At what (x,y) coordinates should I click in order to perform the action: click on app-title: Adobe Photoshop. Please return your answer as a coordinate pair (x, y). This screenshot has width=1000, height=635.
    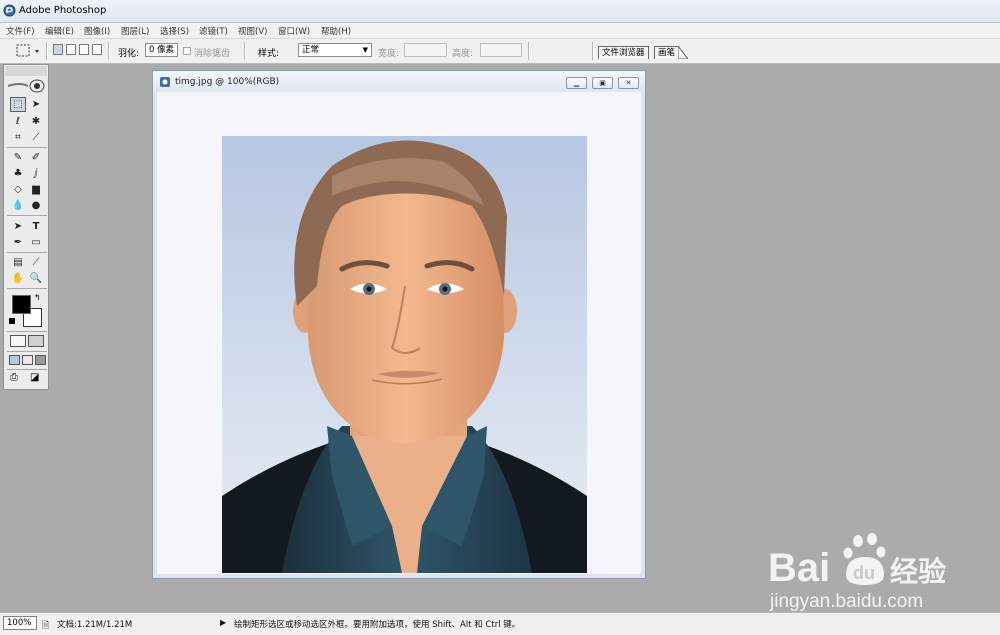
    Looking at the image, I should click on (63, 10).